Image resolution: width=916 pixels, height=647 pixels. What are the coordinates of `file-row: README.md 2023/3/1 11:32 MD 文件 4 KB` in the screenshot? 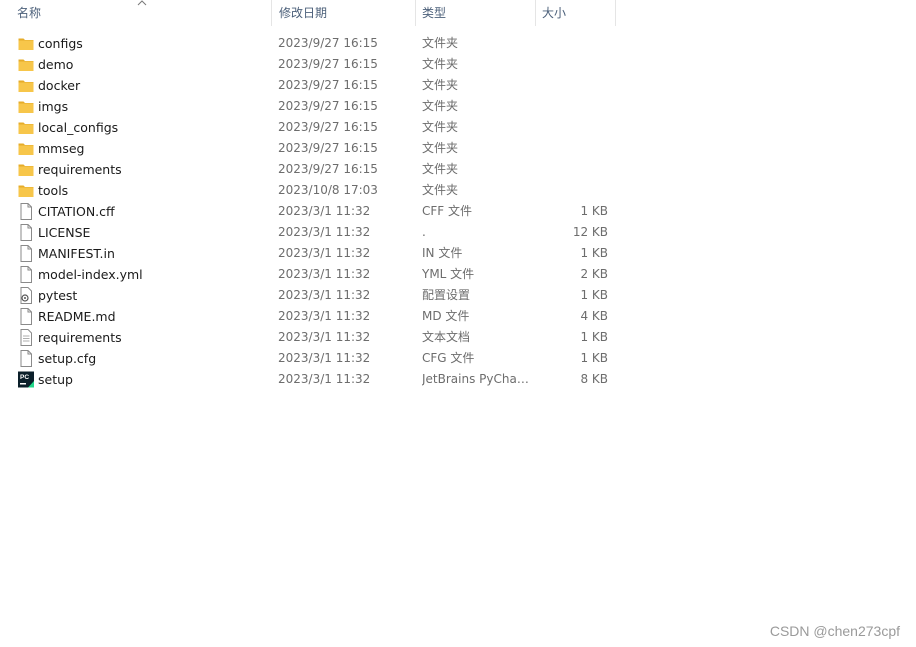 It's located at (308, 316).